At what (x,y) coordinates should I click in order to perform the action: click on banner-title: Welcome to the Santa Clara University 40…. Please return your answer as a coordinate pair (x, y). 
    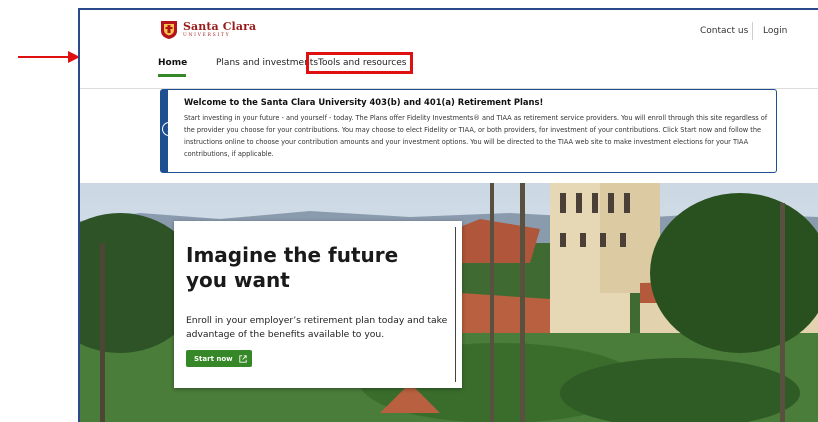
    Looking at the image, I should click on (364, 102).